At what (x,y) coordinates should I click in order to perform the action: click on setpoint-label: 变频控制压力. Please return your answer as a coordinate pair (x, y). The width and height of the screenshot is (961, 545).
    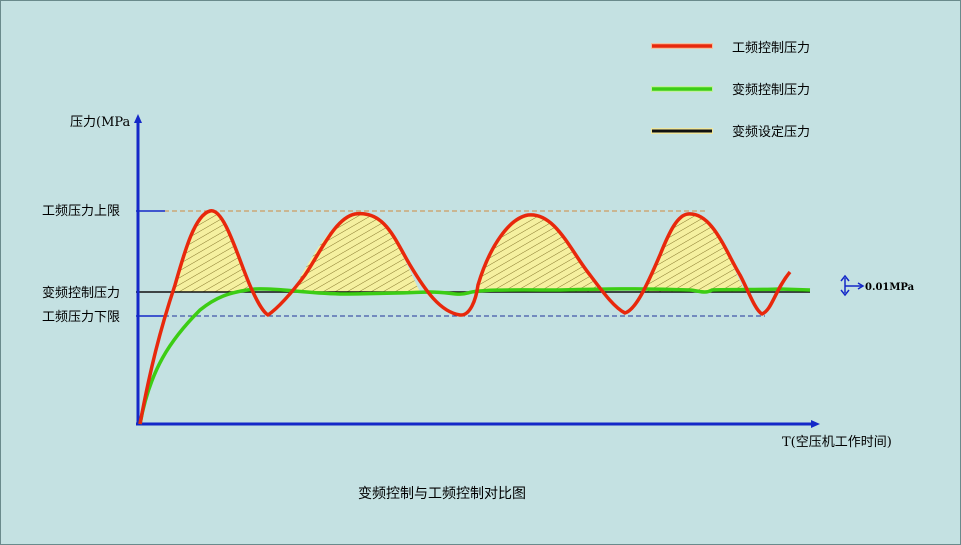
    Looking at the image, I should click on (81, 293).